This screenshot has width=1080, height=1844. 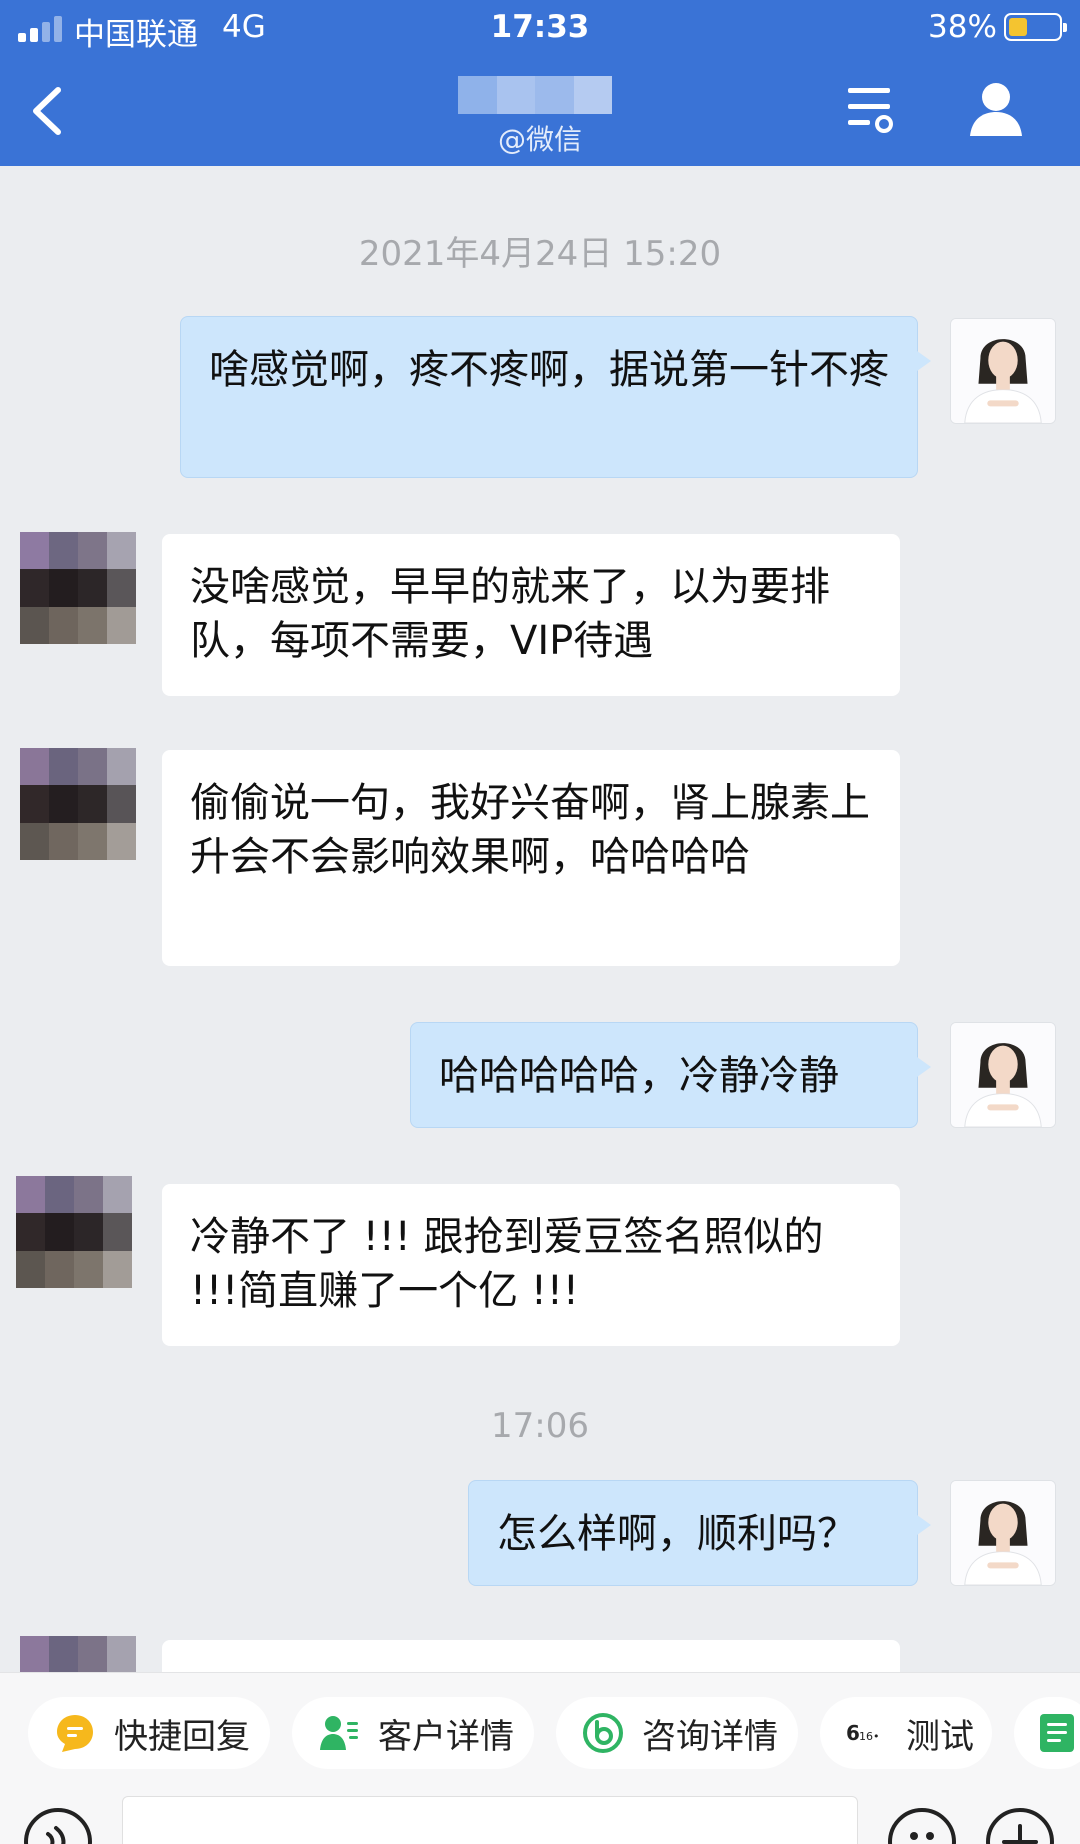 I want to click on status-bar: 中国联通 4G 17:33 38%, so click(x=540, y=28).